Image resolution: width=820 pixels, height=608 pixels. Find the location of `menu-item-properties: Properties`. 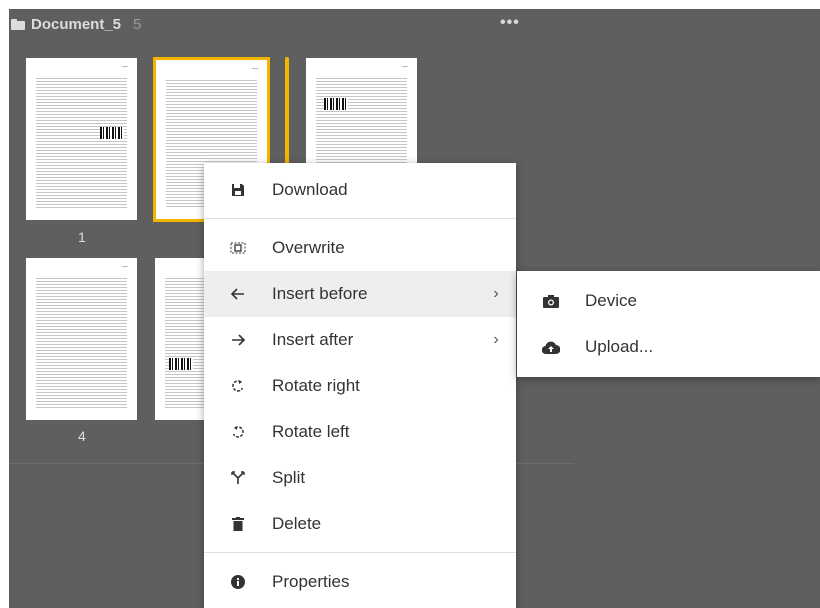

menu-item-properties: Properties is located at coordinates (360, 582).